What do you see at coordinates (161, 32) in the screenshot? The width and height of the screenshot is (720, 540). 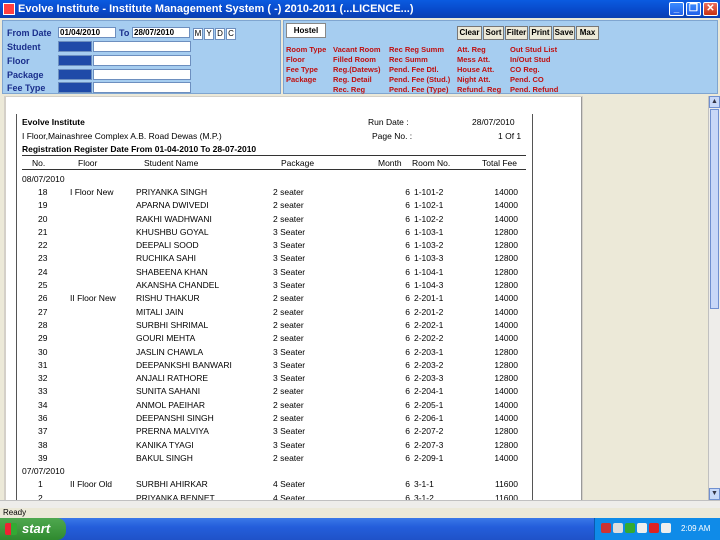 I see `to-date-field: 28/07/2010` at bounding box center [161, 32].